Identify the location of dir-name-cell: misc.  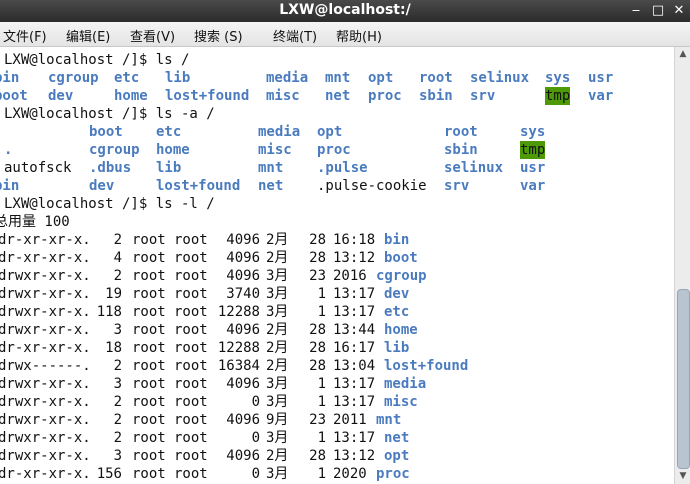
(401, 402).